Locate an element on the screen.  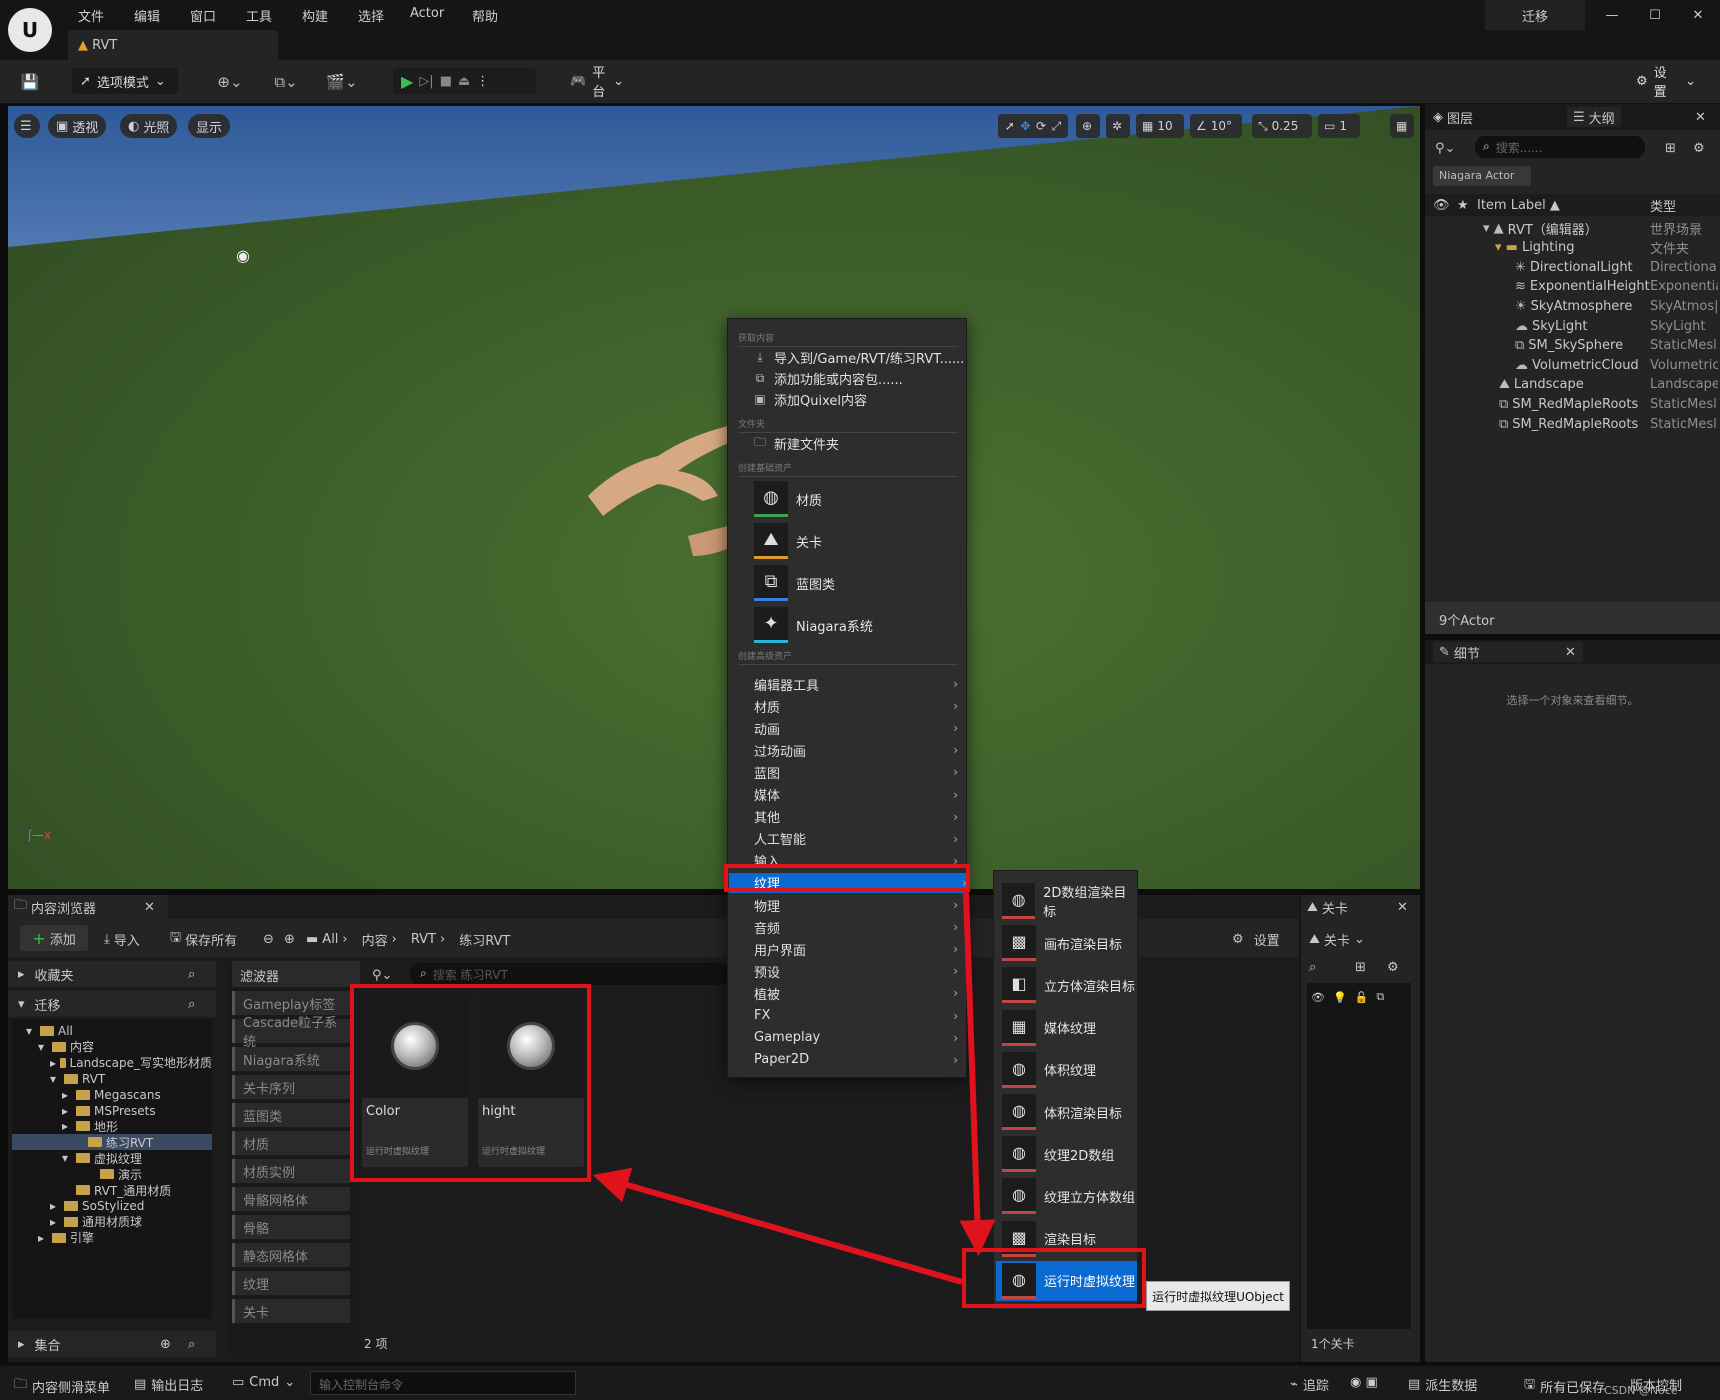
record-icon: ◉ ▣ is located at coordinates (1364, 1382).